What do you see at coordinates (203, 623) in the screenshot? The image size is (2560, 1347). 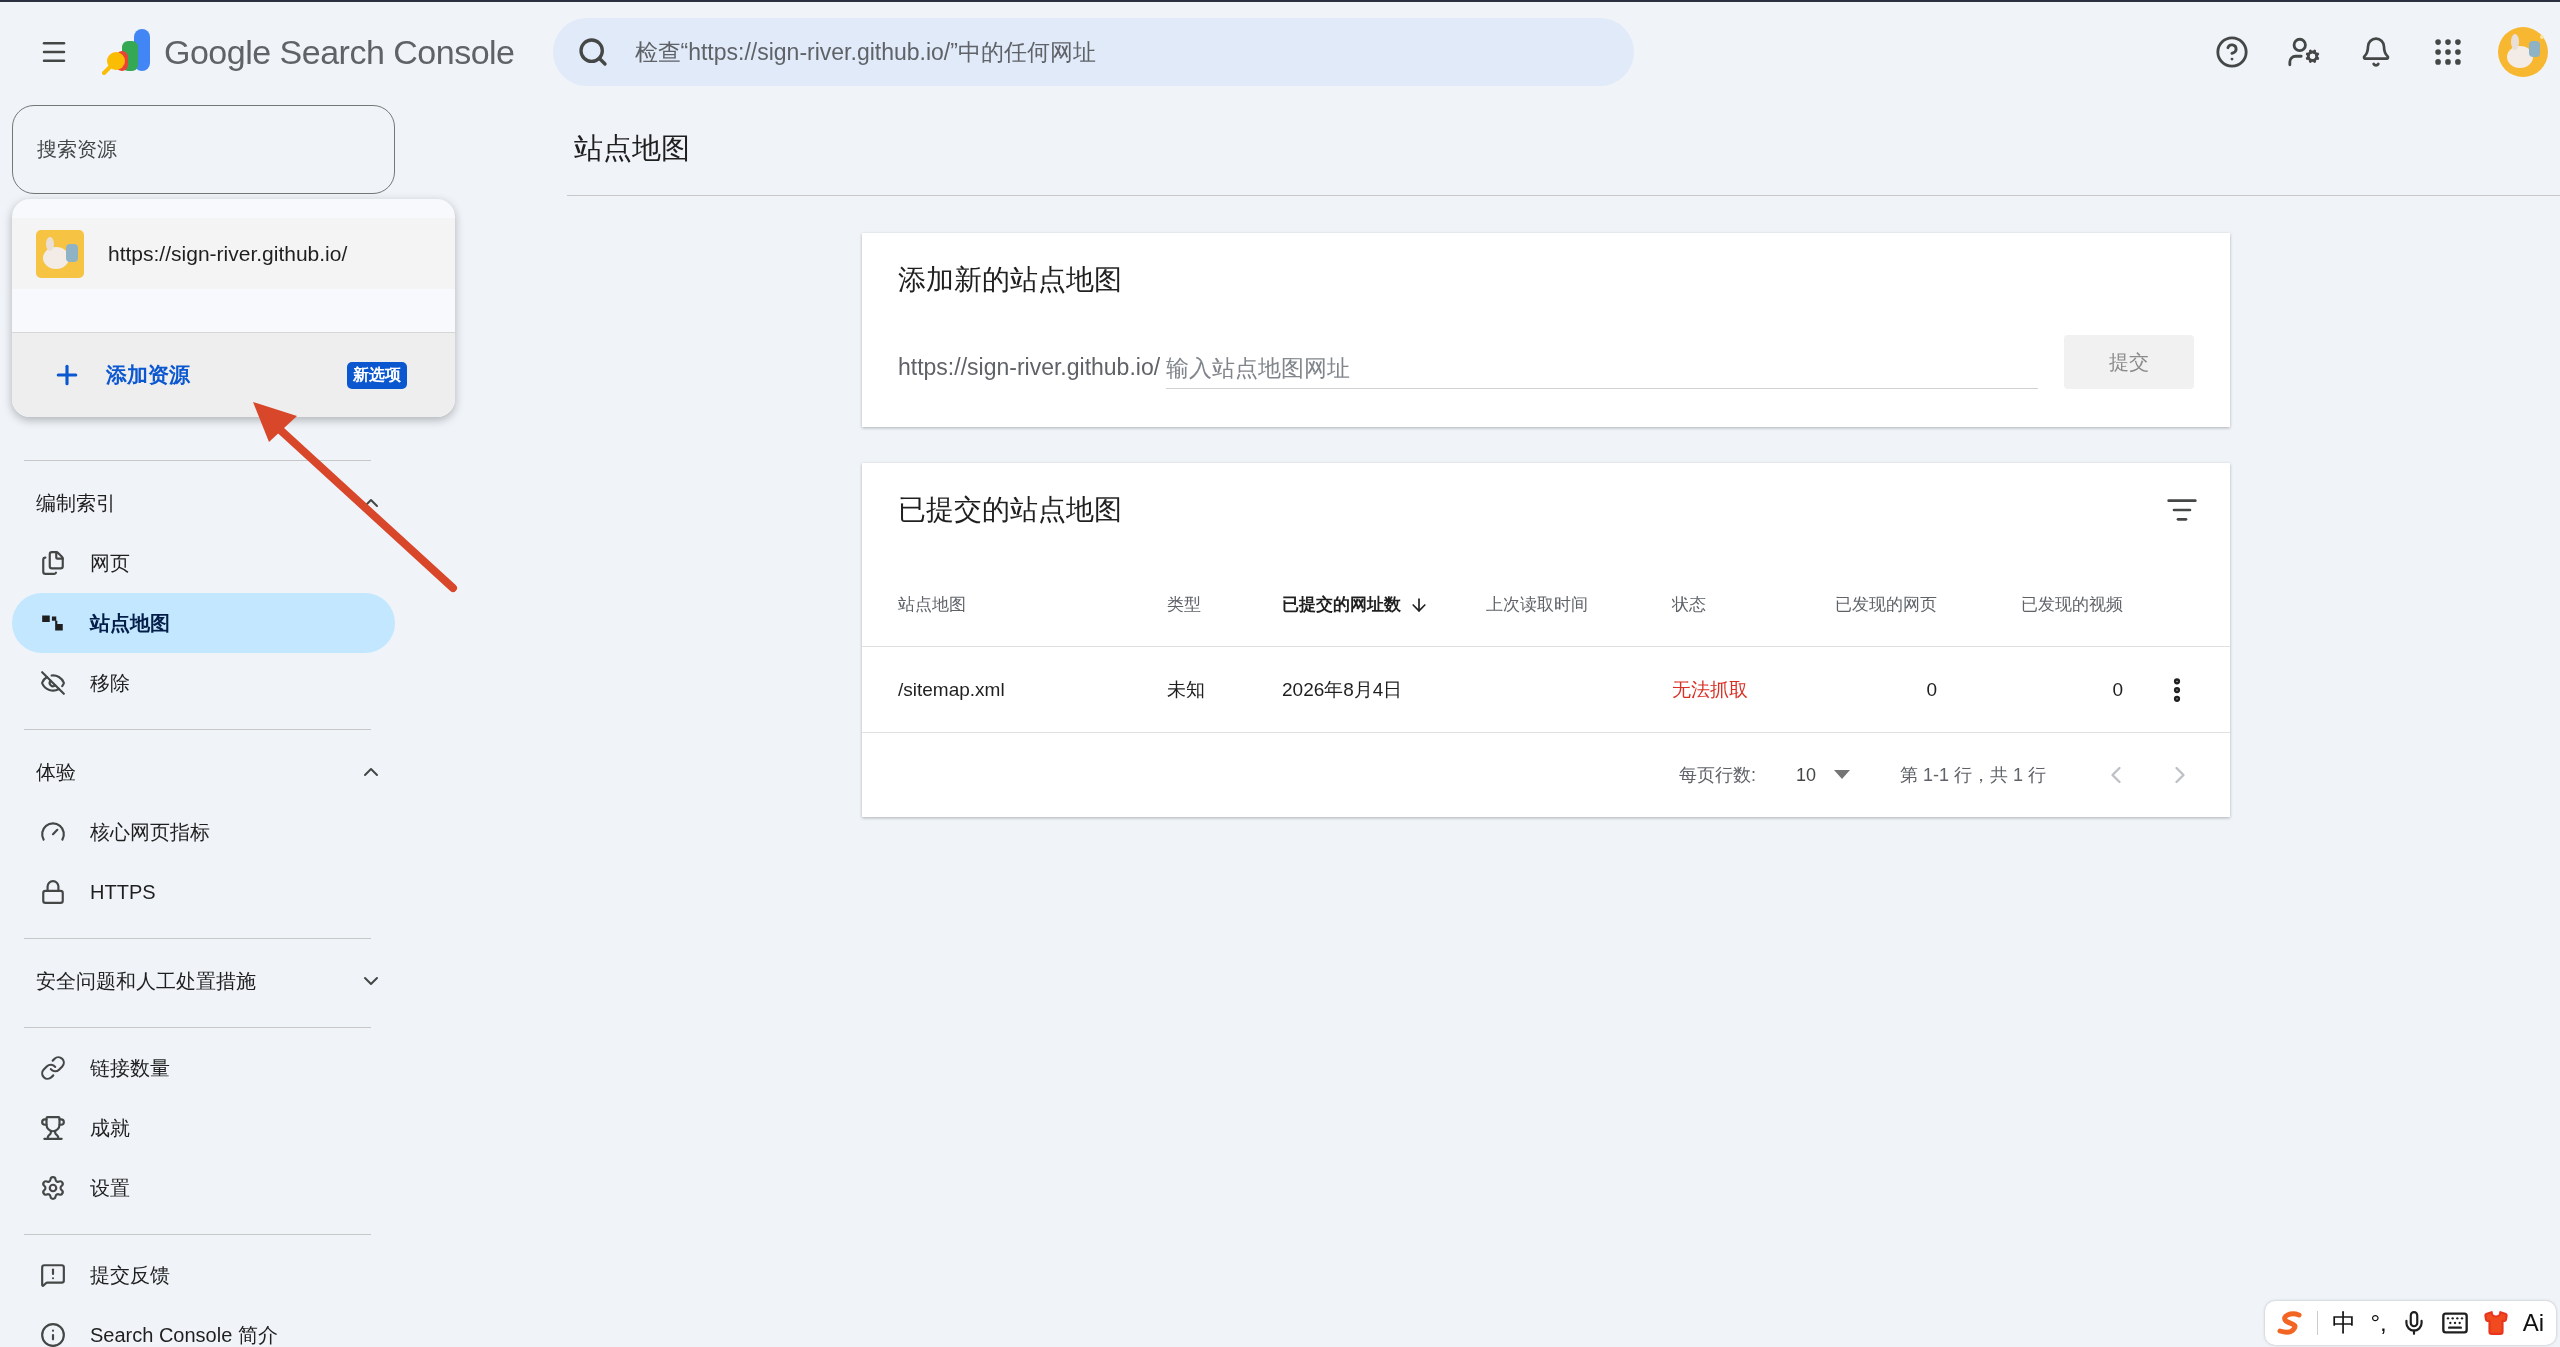 I see `nav-item: 站点地图` at bounding box center [203, 623].